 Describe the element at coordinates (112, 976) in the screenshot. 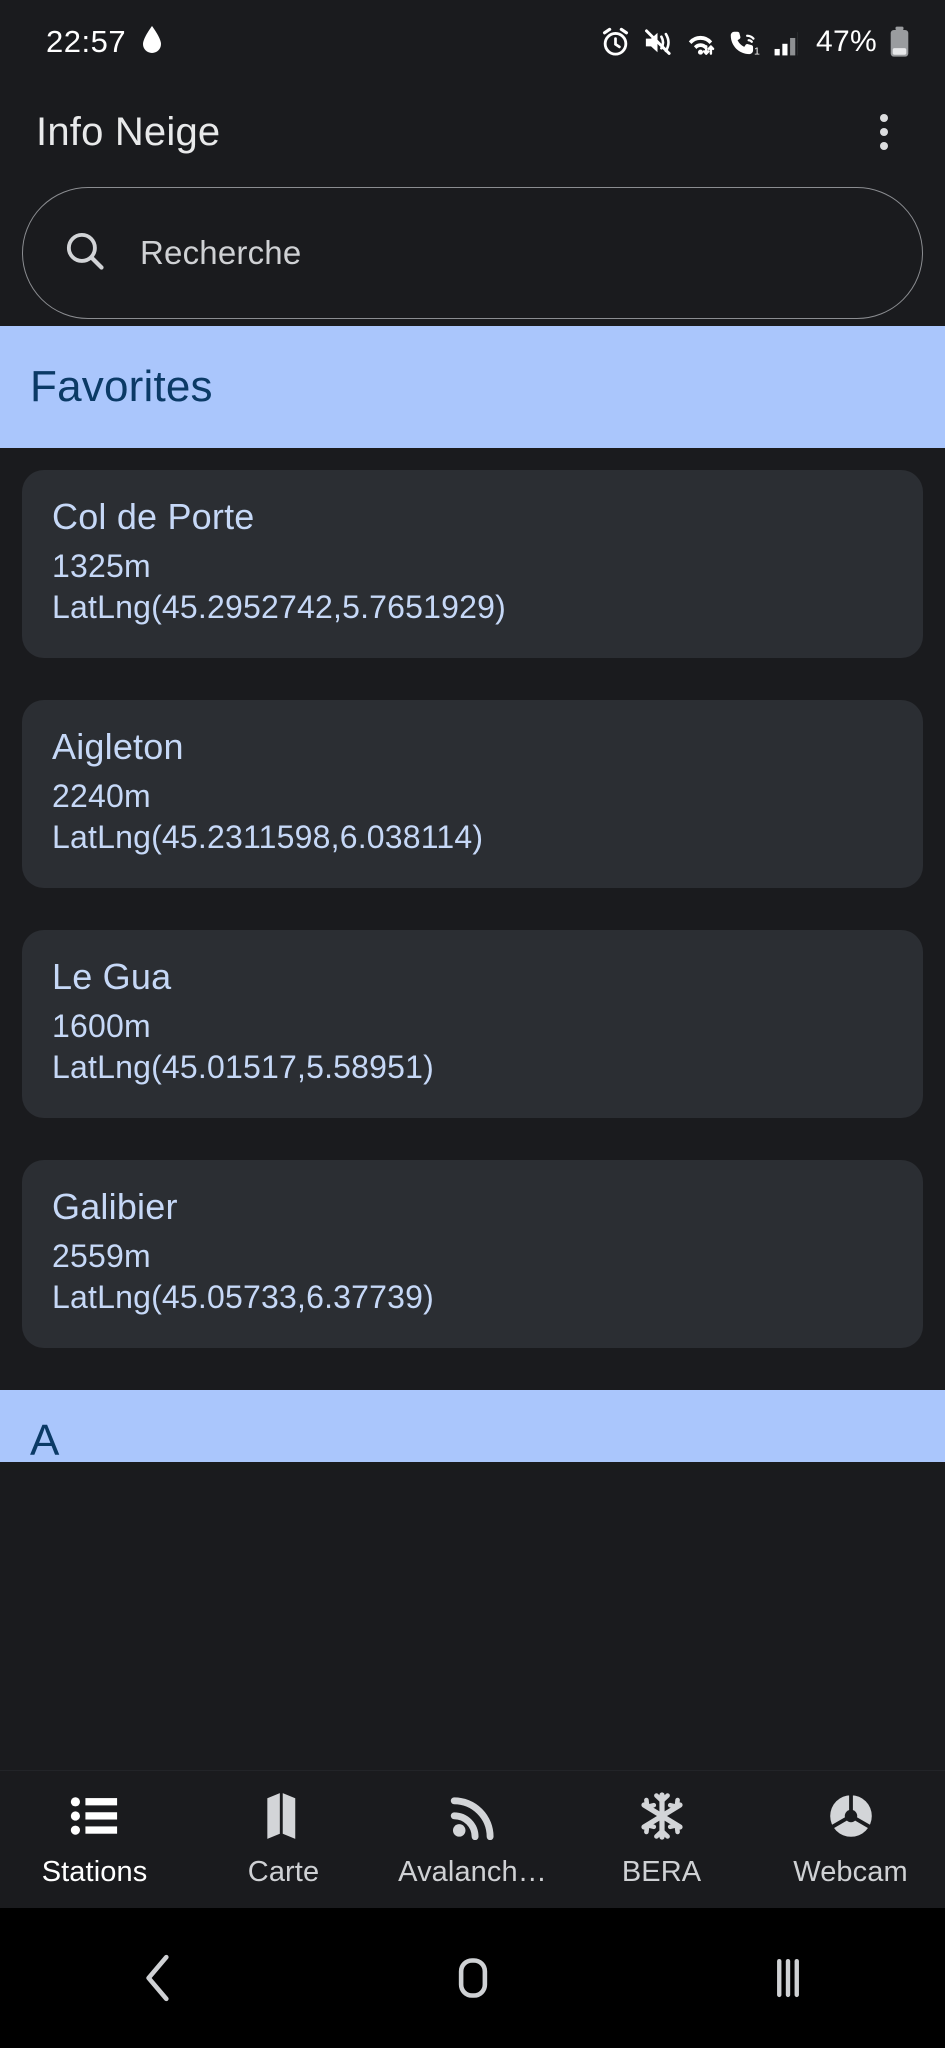

I see `station-name: Le Gua` at that location.